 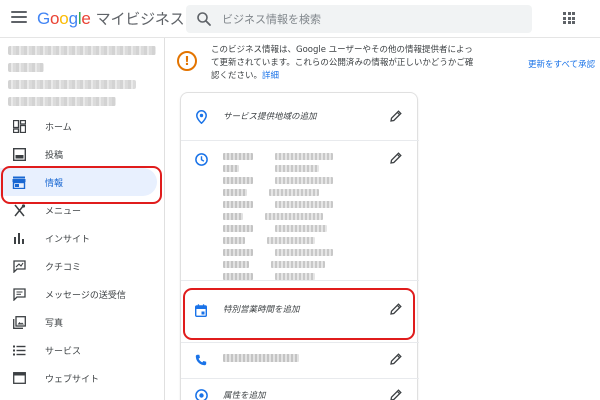 I want to click on storefront-icon, so click(x=19, y=182).